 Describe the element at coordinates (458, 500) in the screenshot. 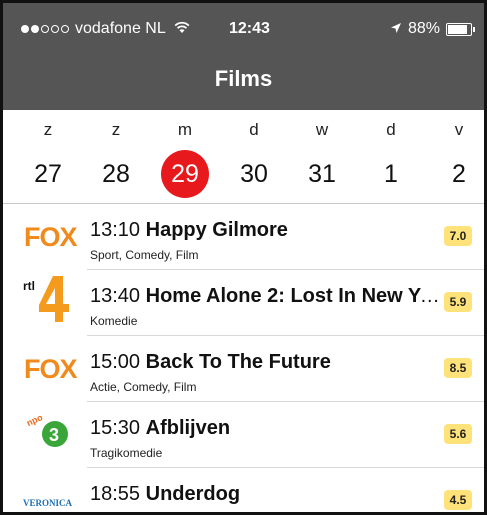

I see `rating-badge: 4.5` at that location.